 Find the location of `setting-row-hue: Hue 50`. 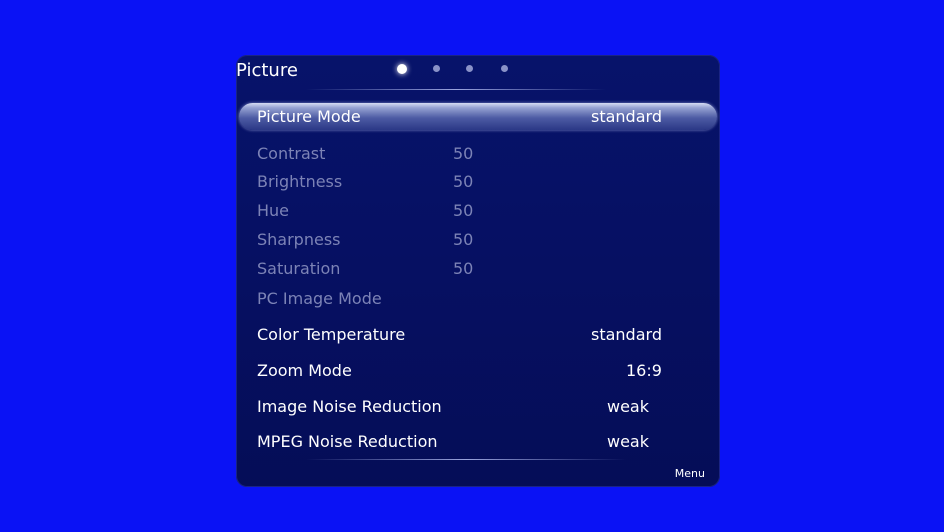

setting-row-hue: Hue 50 is located at coordinates (478, 215).